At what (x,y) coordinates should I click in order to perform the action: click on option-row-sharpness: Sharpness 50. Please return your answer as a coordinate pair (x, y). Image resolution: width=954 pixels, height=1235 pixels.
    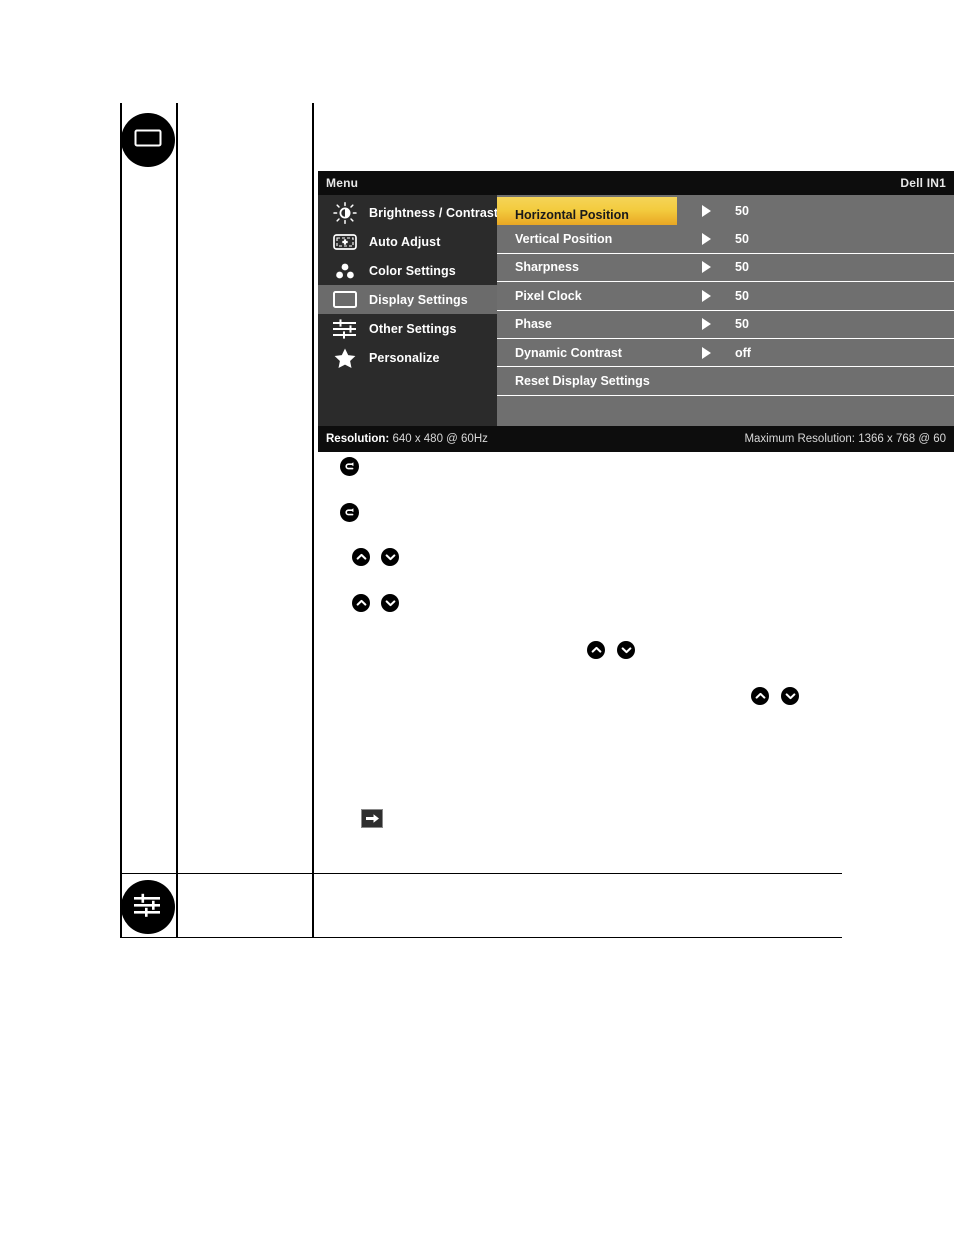
    Looking at the image, I should click on (725, 268).